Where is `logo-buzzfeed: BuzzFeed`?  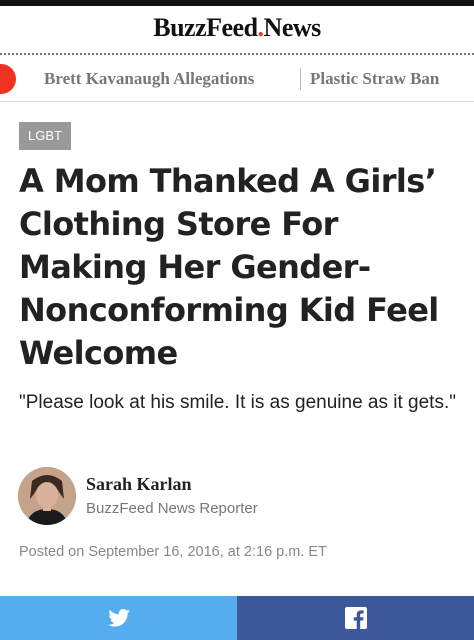
logo-buzzfeed: BuzzFeed is located at coordinates (205, 27).